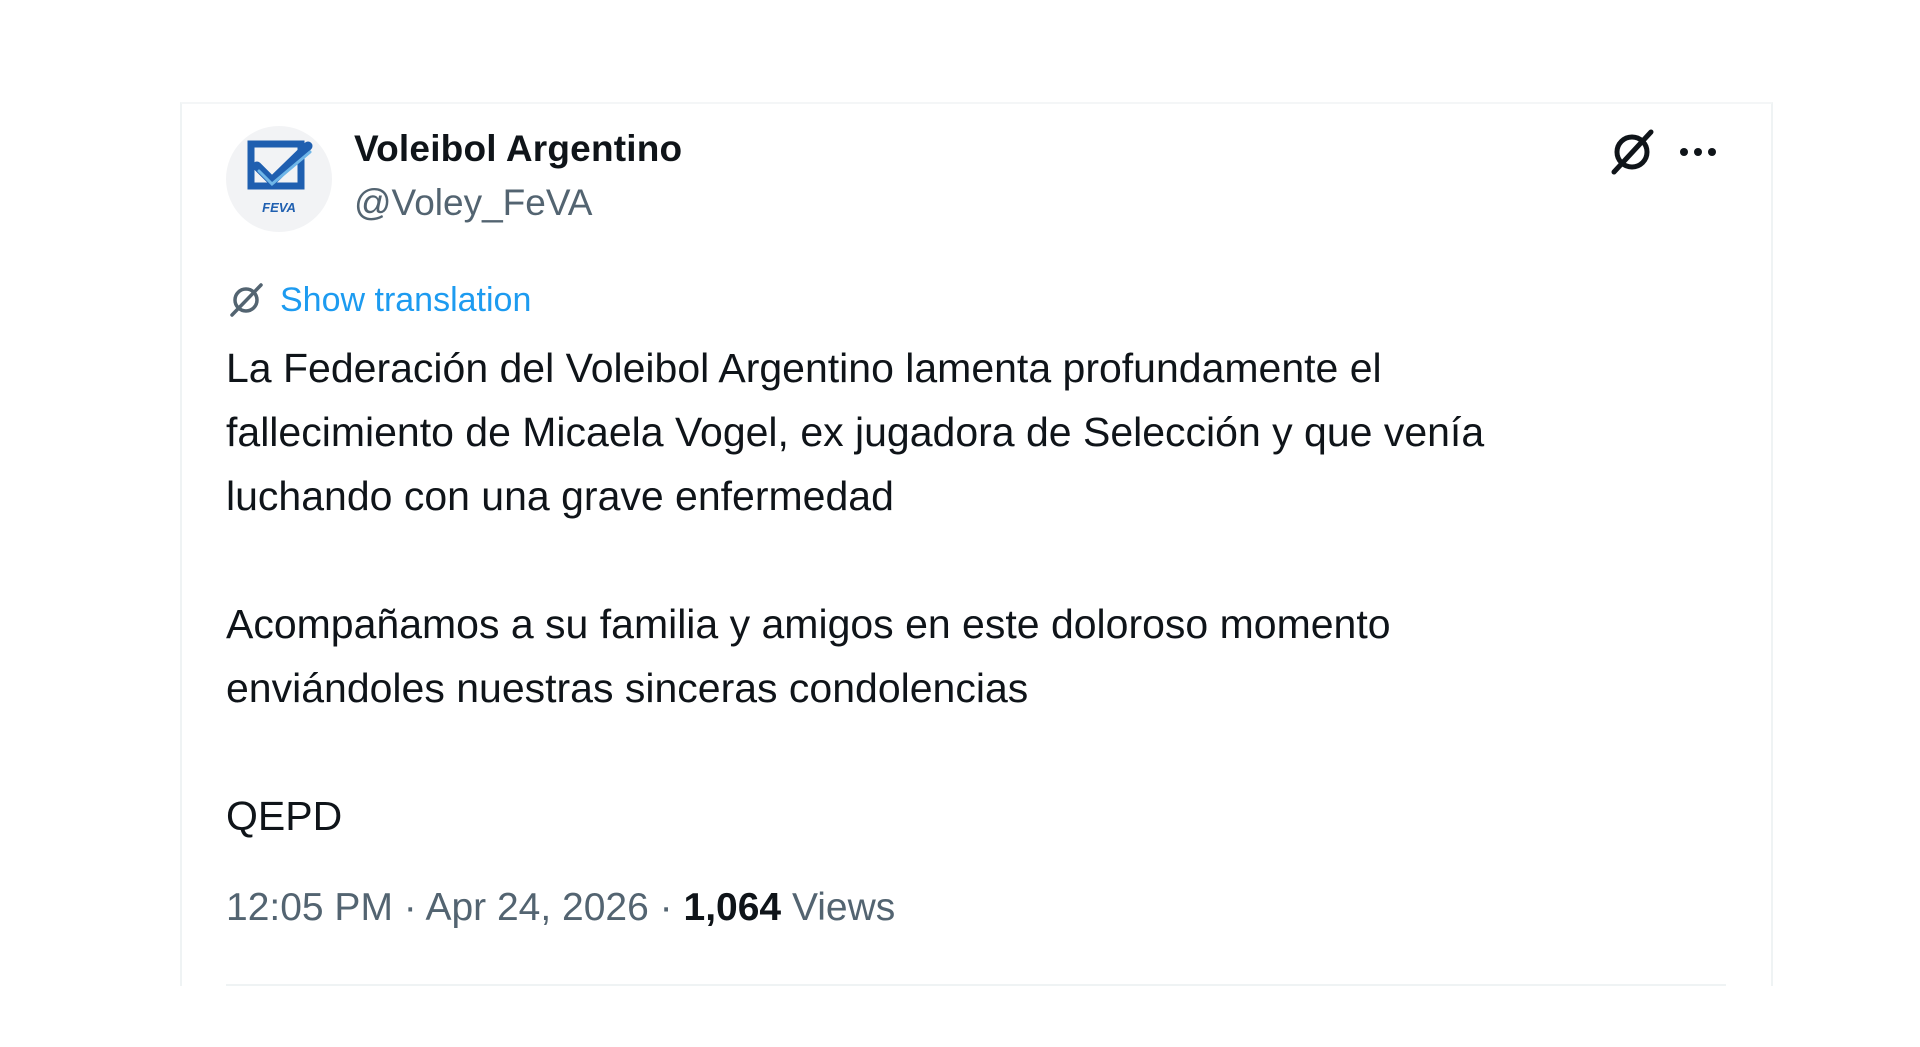 Image resolution: width=1920 pixels, height=1047 pixels. I want to click on divider, so click(976, 985).